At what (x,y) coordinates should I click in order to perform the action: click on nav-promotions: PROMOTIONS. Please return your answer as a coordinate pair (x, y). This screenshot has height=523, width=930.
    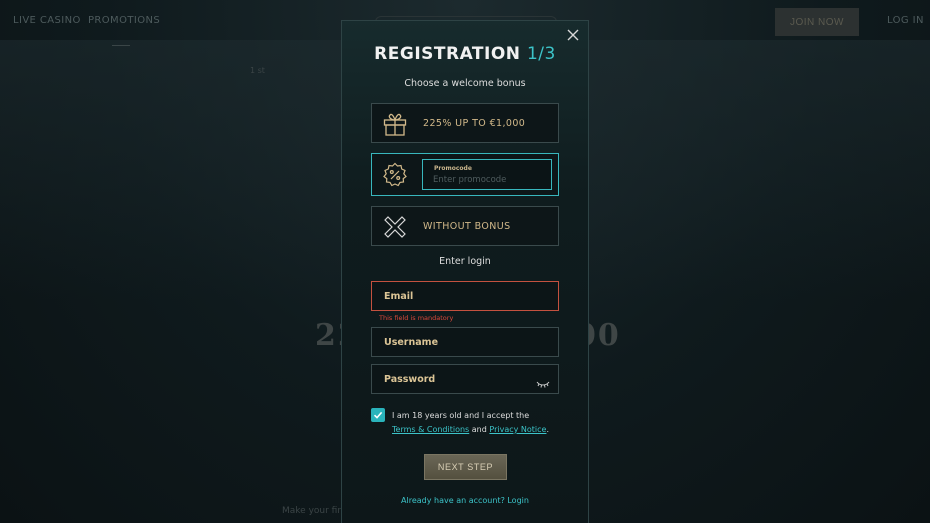
    Looking at the image, I should click on (124, 20).